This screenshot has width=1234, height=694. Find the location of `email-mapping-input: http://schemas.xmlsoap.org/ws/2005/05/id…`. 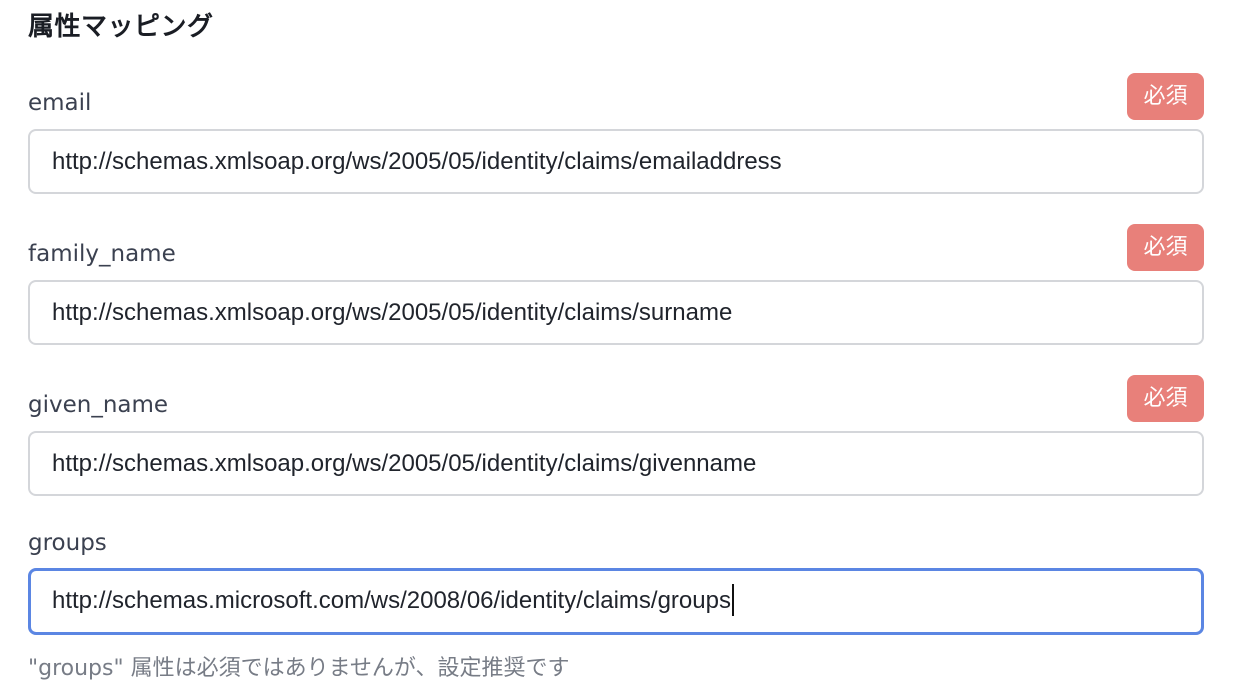

email-mapping-input: http://schemas.xmlsoap.org/ws/2005/05/id… is located at coordinates (616, 161).